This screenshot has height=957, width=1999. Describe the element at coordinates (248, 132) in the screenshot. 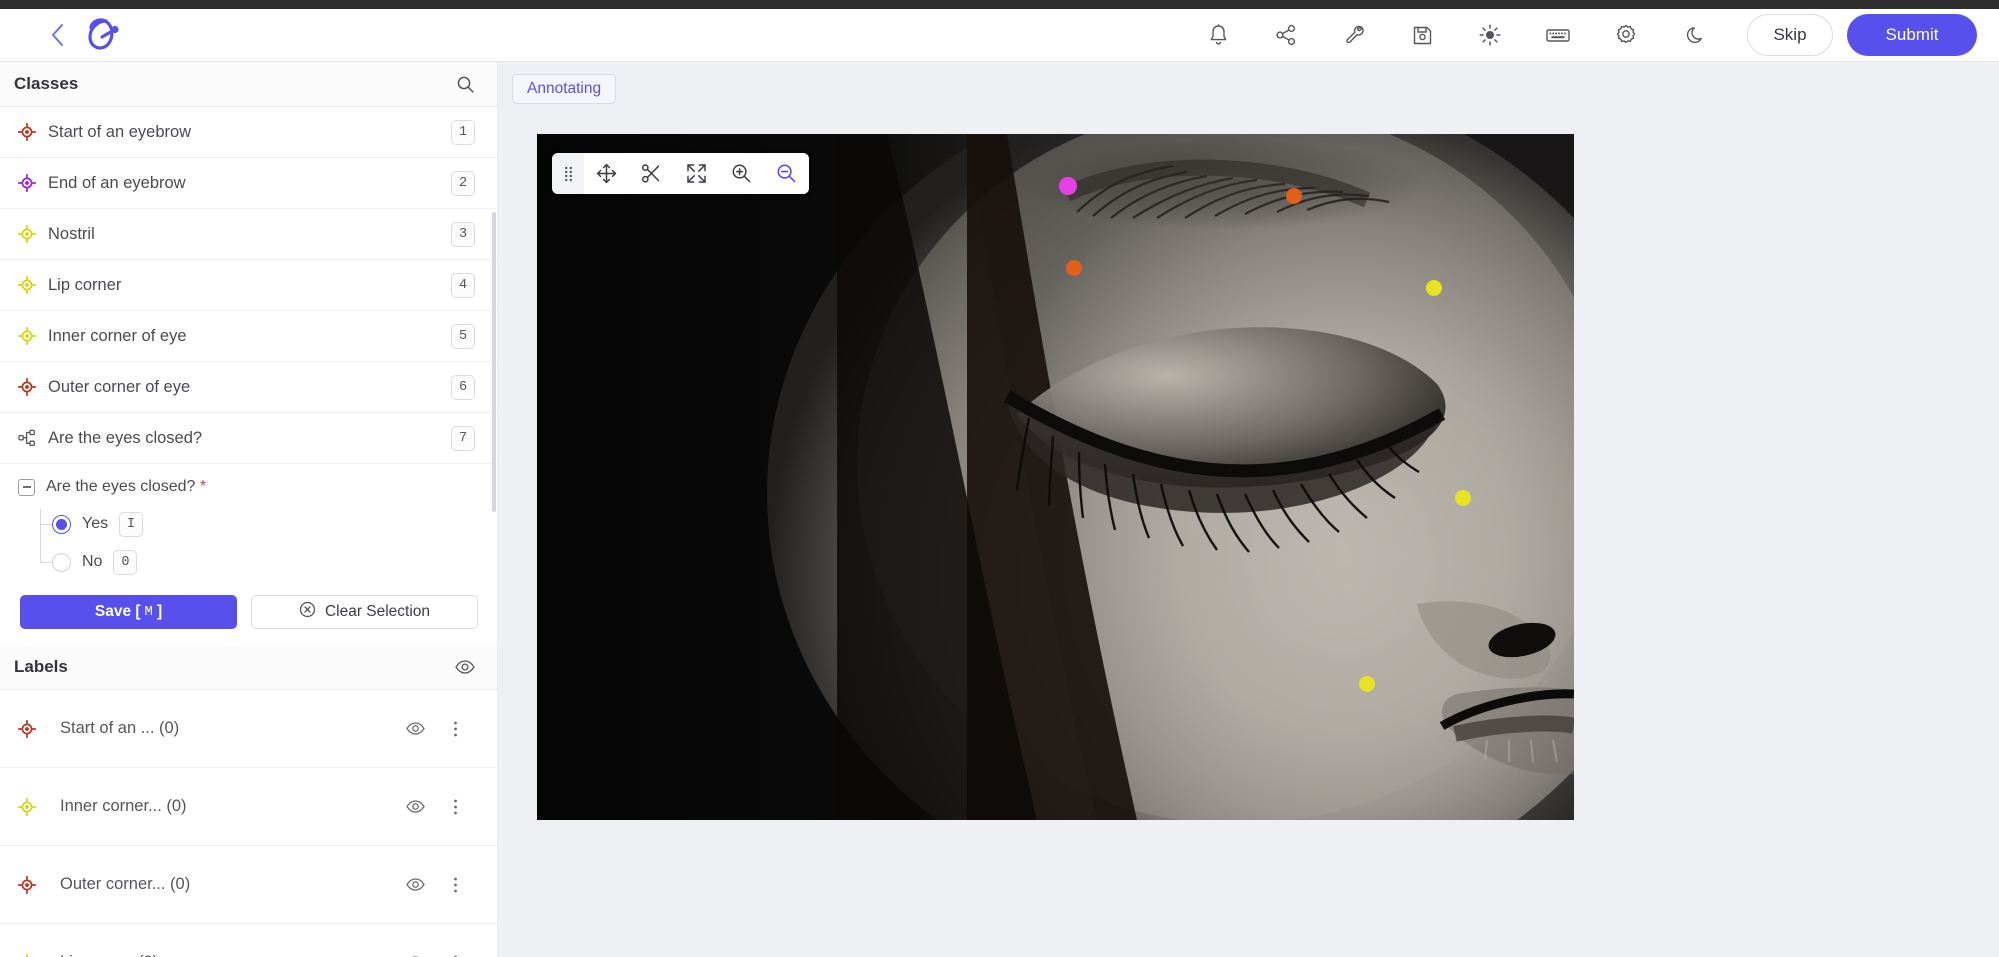

I see `class-row: Start of an eyebrow 1` at that location.